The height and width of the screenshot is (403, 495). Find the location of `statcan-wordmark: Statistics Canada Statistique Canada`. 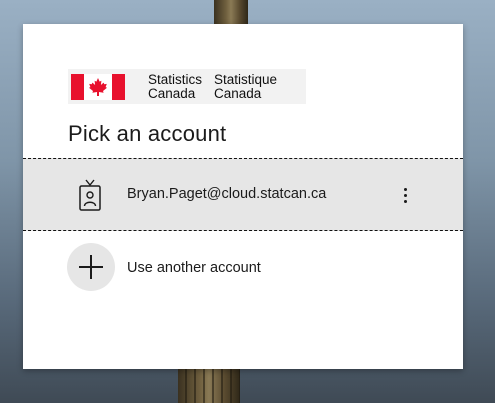

statcan-wordmark: Statistics Canada Statistique Canada is located at coordinates (213, 86).